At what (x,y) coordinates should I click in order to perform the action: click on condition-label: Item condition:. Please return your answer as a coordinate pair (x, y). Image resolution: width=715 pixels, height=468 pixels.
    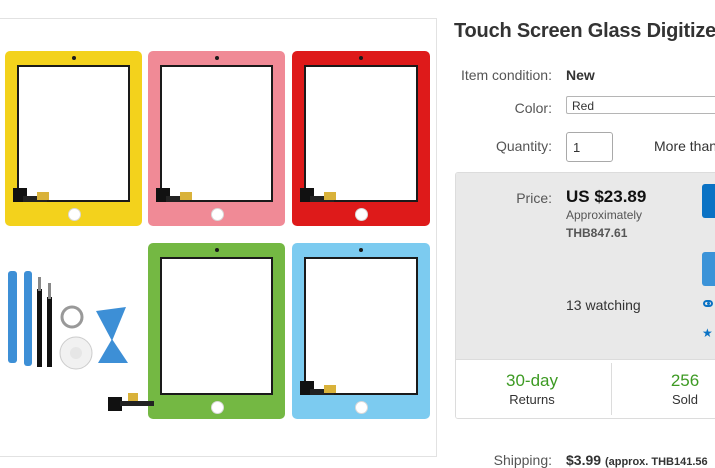
    Looking at the image, I should click on (506, 75).